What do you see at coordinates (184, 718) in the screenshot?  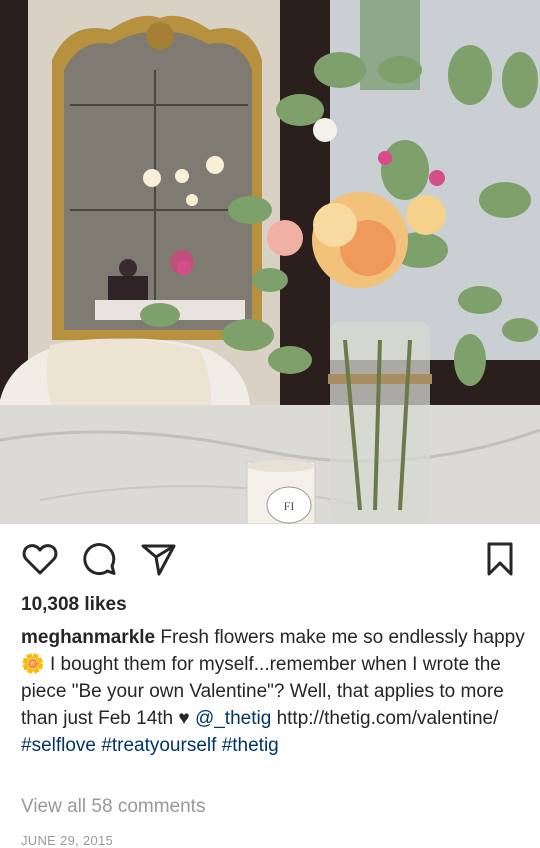 I see `heart-glyph-icon: ♥` at bounding box center [184, 718].